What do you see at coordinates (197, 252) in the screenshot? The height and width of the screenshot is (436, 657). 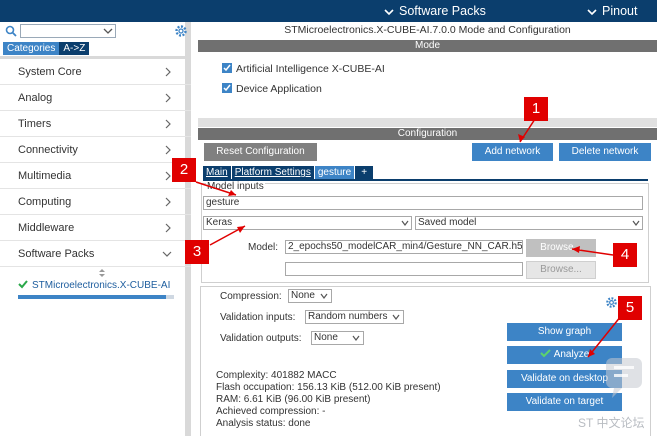 I see `annotation-badge-3: 3` at bounding box center [197, 252].